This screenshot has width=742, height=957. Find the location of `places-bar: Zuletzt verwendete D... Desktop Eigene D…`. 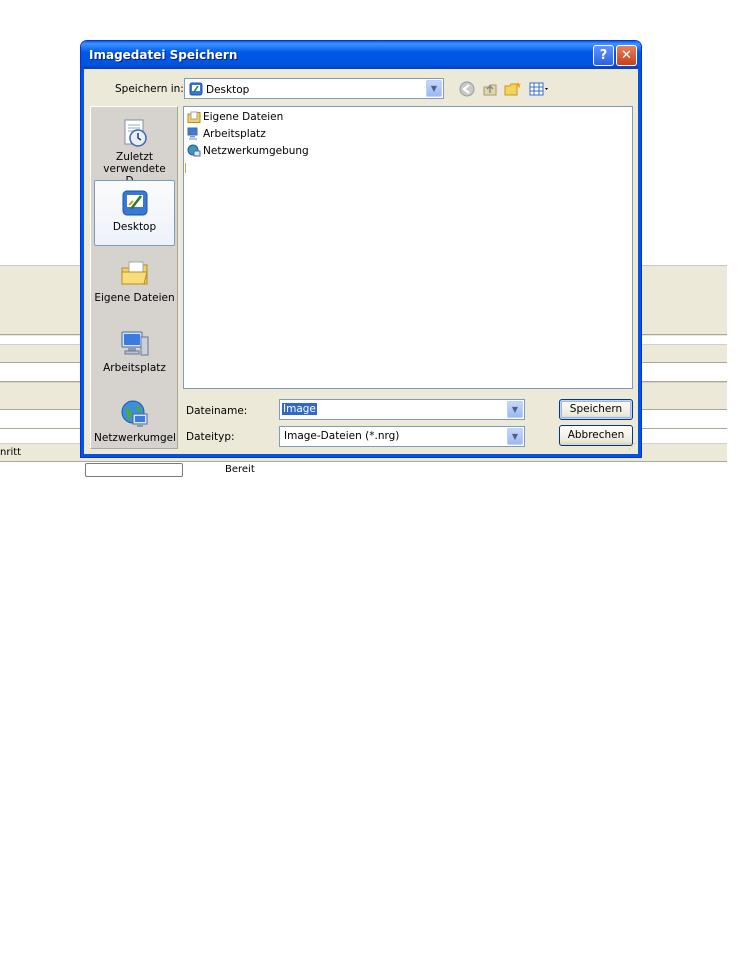

places-bar: Zuletzt verwendete D... Desktop Eigene D… is located at coordinates (134, 277).